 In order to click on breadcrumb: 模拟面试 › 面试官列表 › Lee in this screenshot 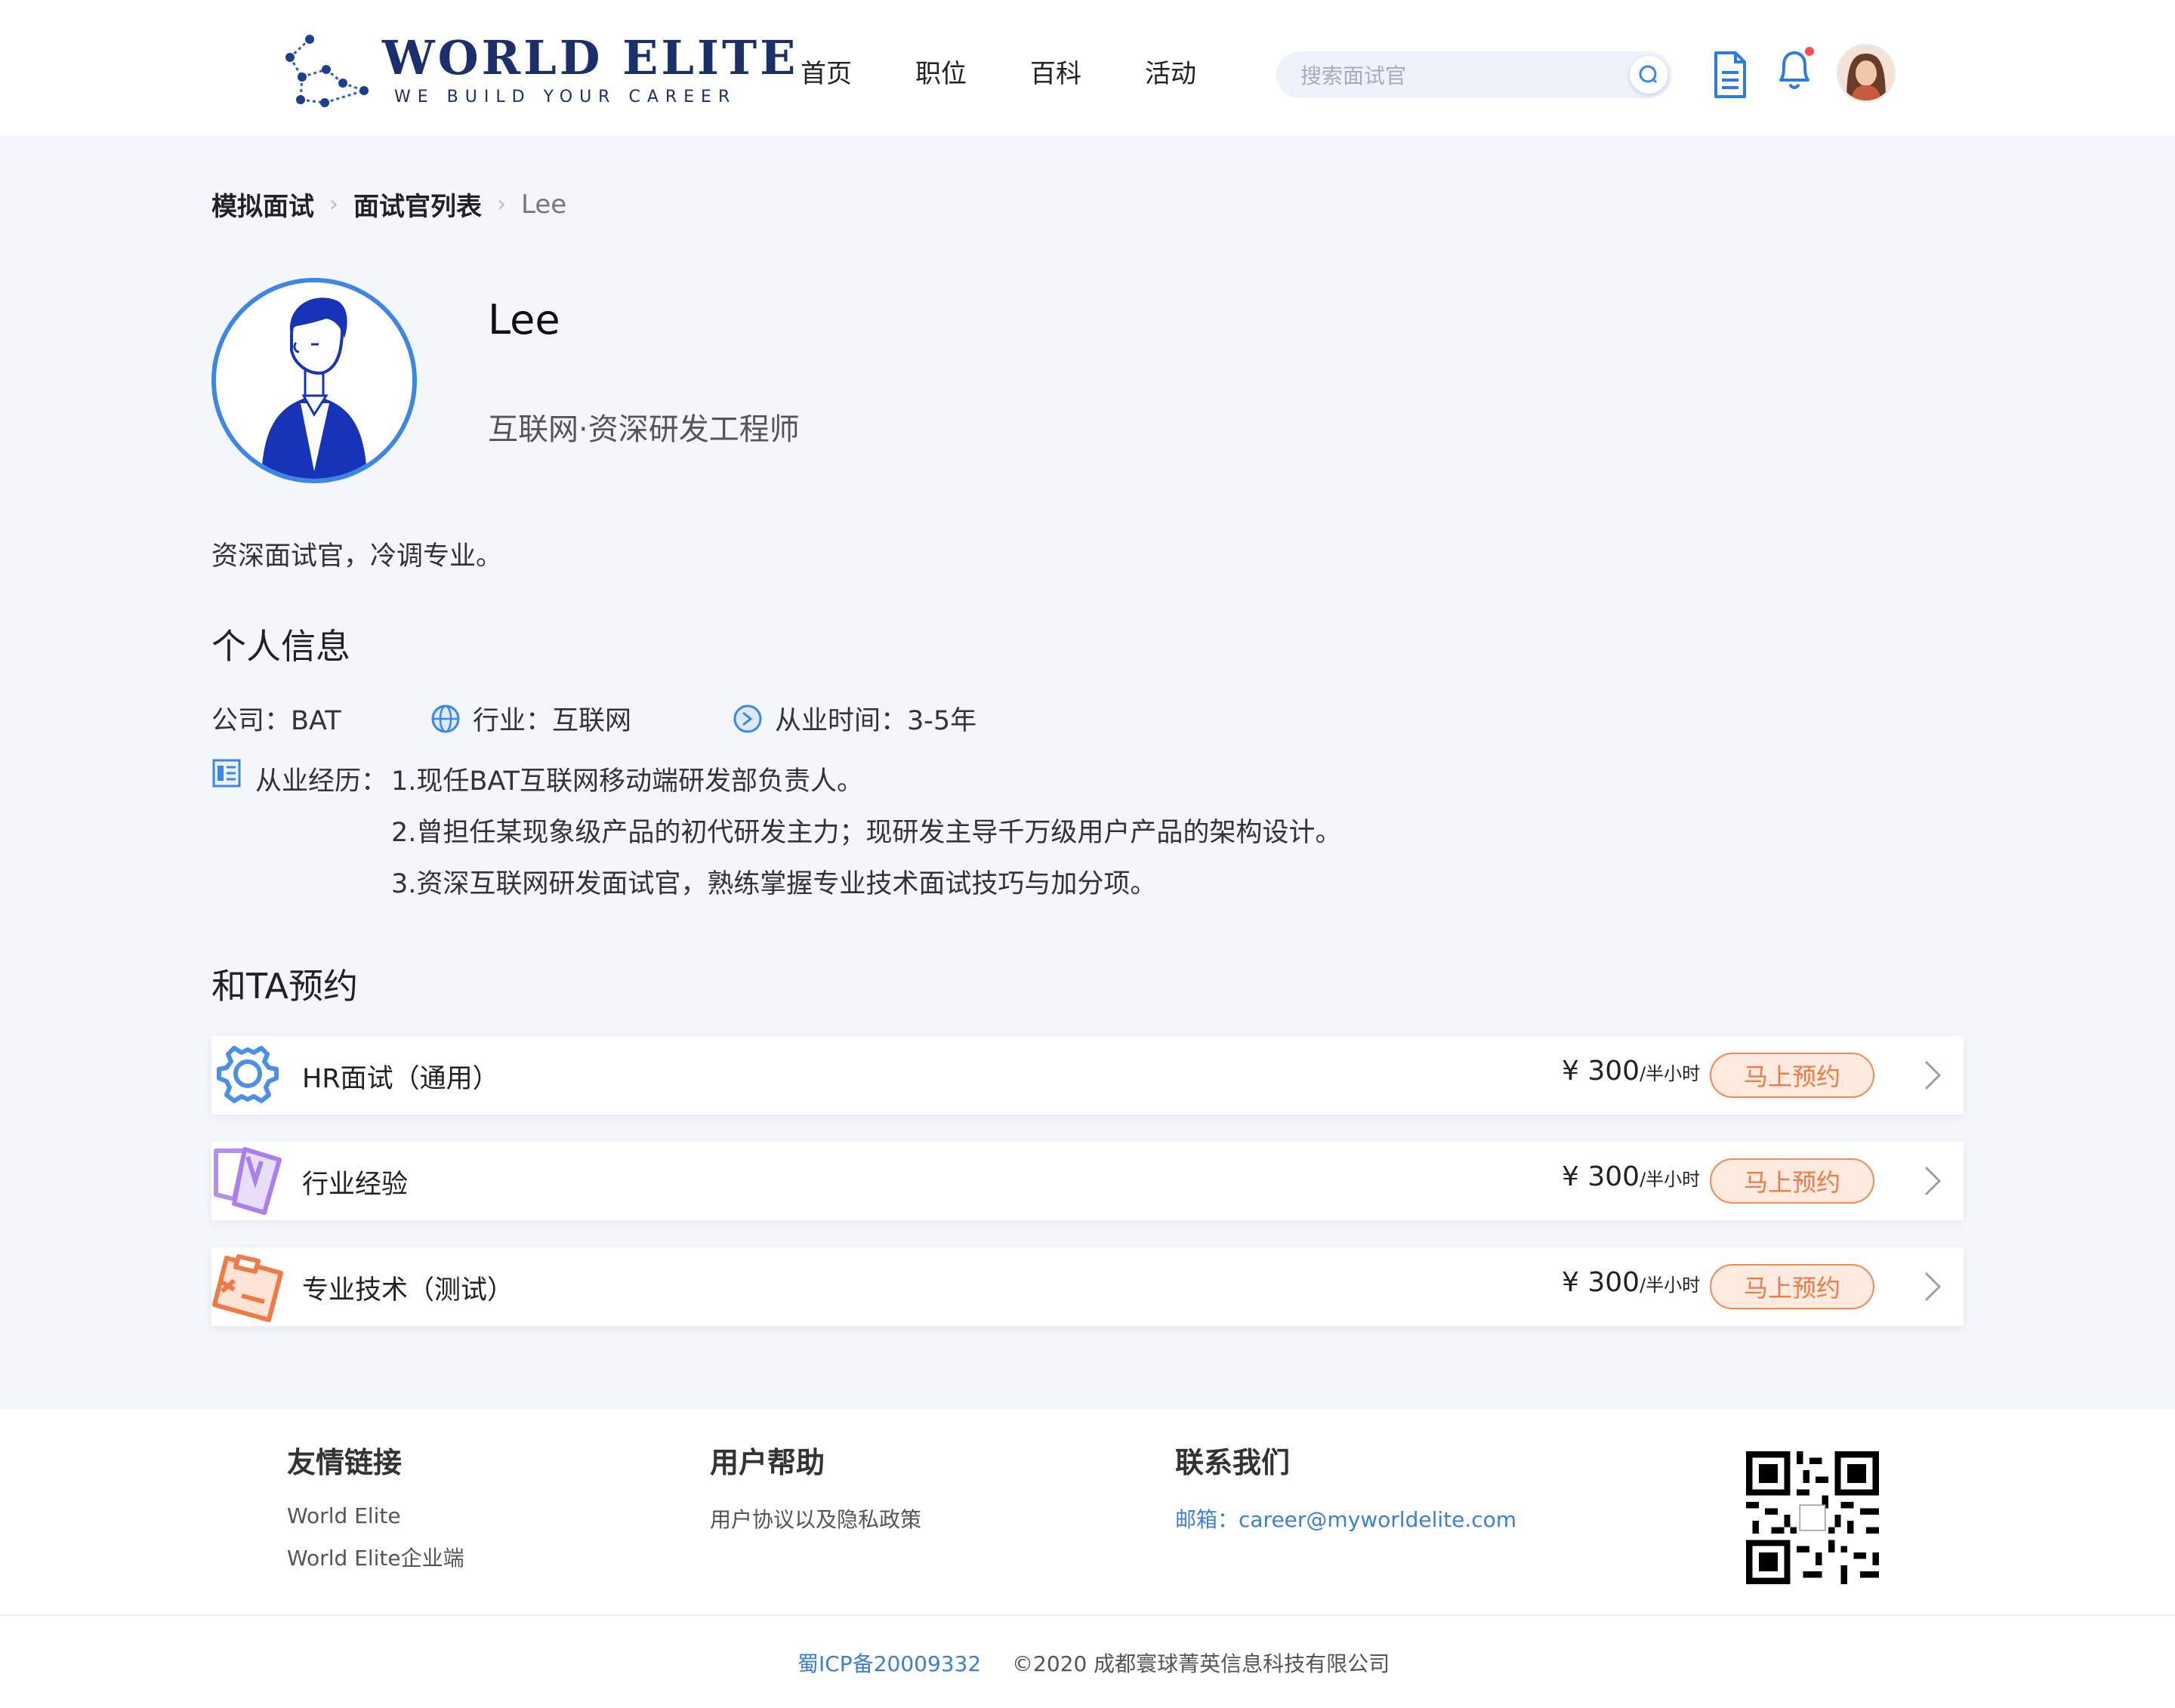, I will do `click(388, 205)`.